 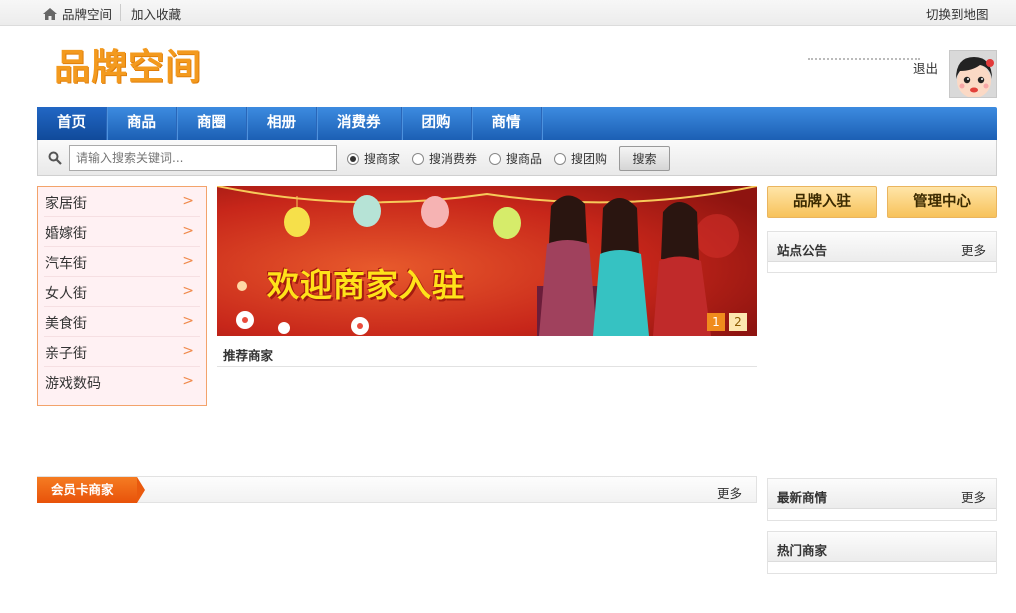 I want to click on category-item-women: 女人街 >, so click(x=122, y=292).